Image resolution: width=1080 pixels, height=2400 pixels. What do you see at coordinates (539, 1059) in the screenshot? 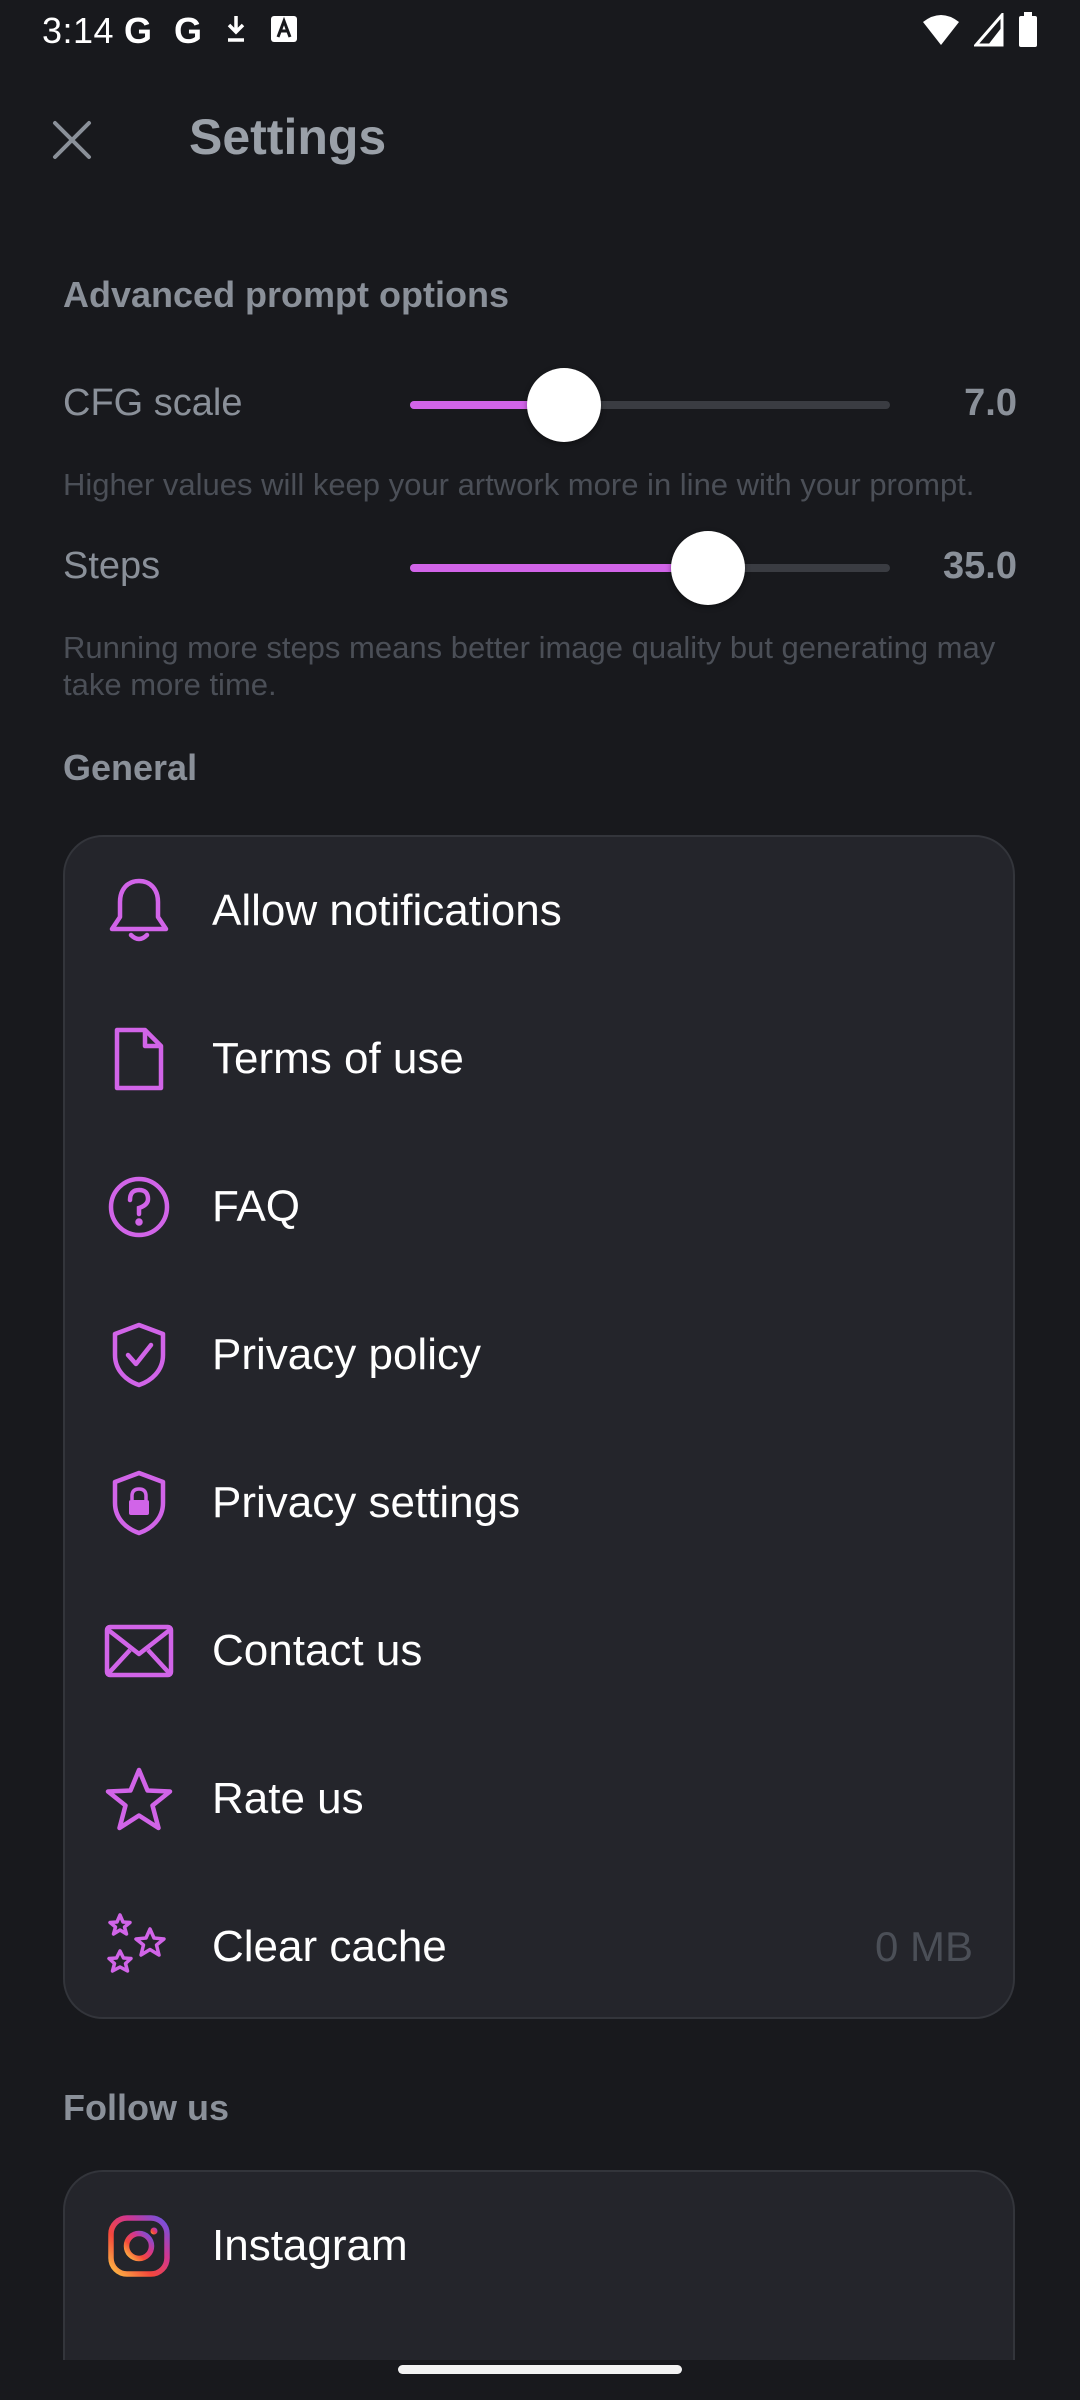
I see `menu-item-terms-of-use: Terms of use` at bounding box center [539, 1059].